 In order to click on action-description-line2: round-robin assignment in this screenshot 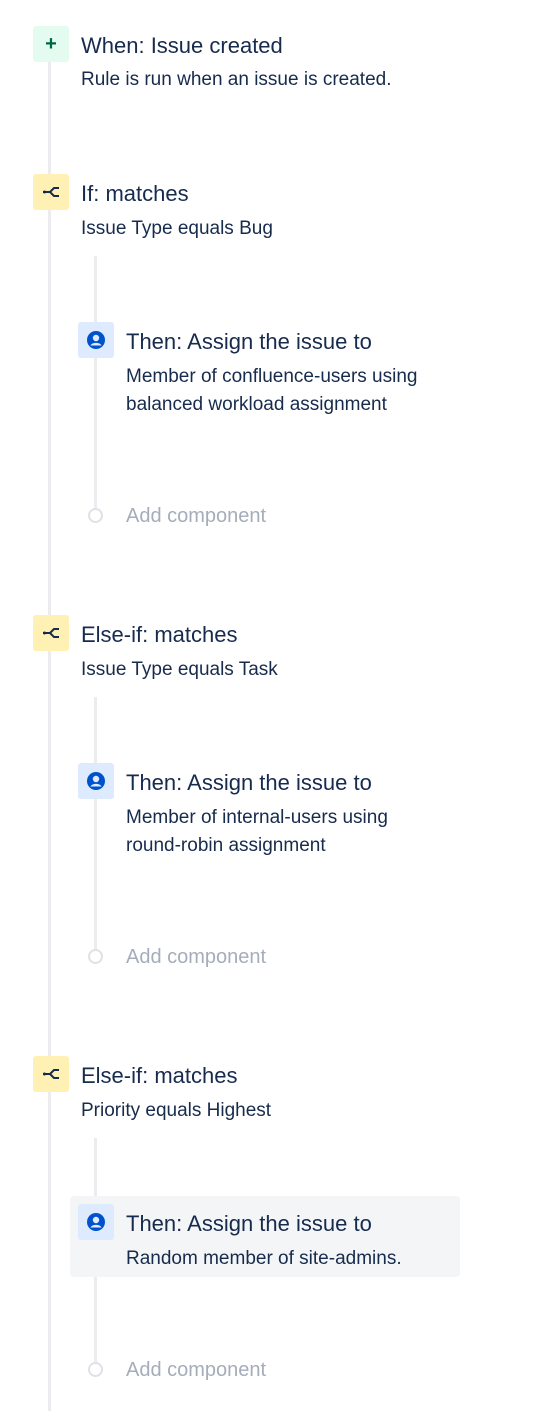, I will do `click(226, 845)`.